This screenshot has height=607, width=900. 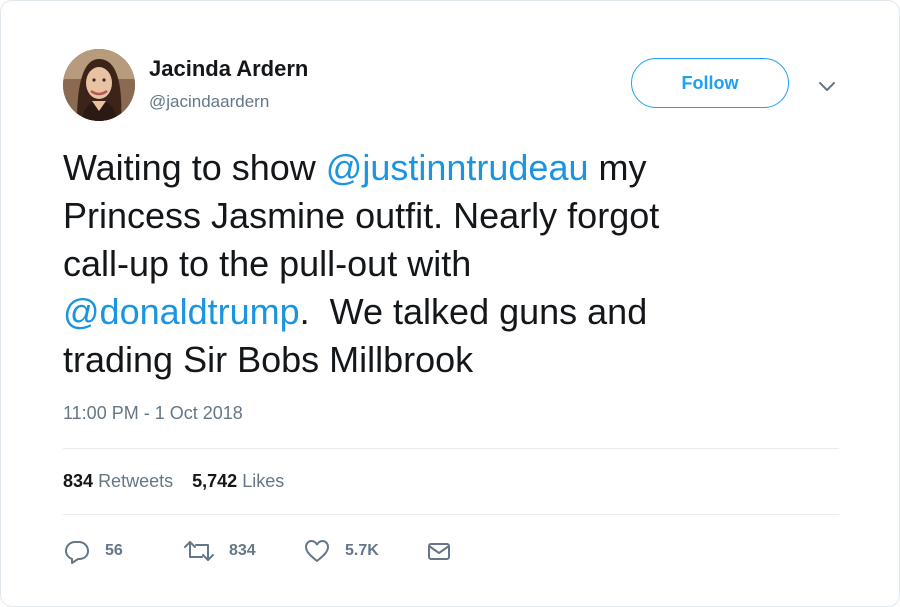 I want to click on tweet-text-segment: . We talked guns and, so click(x=473, y=311).